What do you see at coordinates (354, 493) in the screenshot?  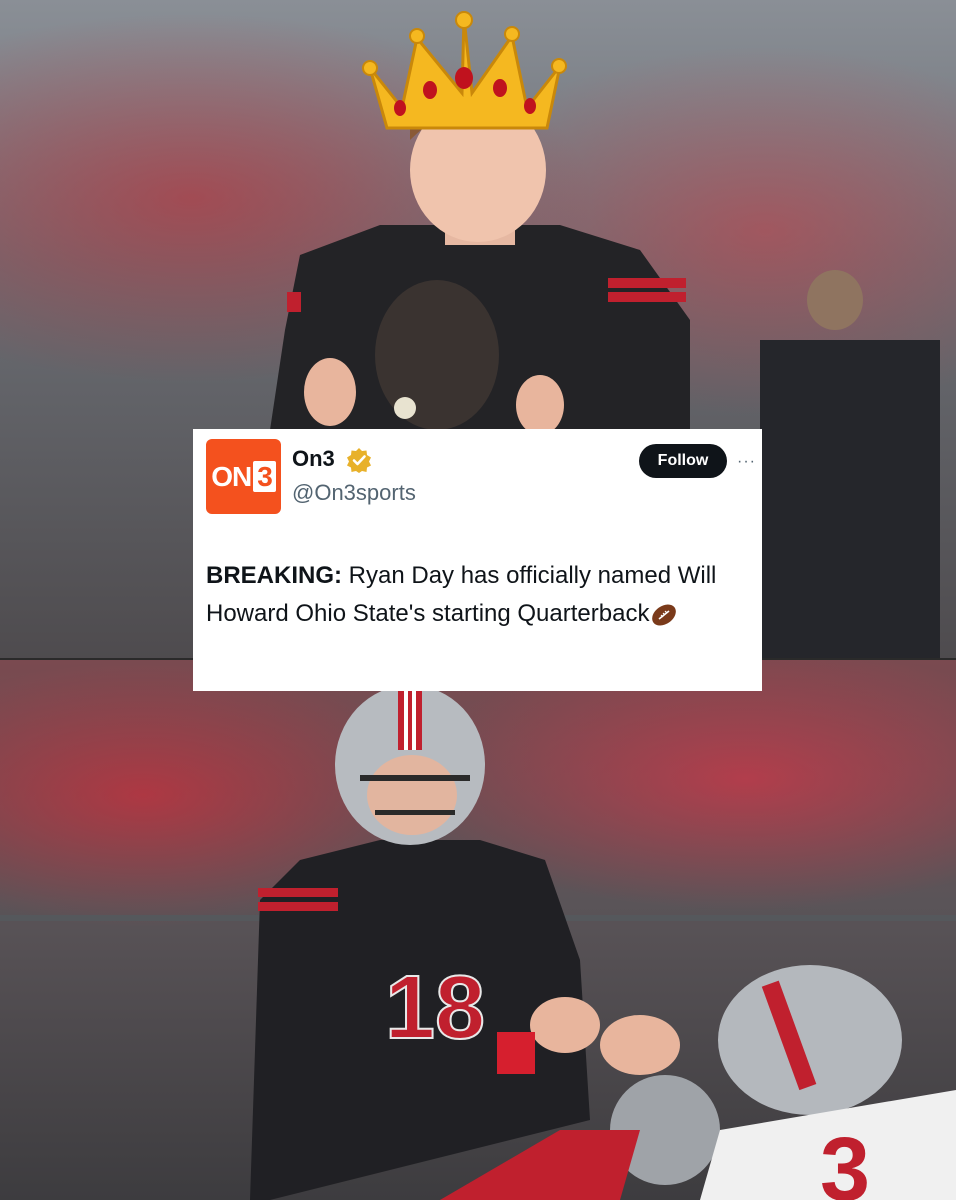 I see `handle: @On3sports` at bounding box center [354, 493].